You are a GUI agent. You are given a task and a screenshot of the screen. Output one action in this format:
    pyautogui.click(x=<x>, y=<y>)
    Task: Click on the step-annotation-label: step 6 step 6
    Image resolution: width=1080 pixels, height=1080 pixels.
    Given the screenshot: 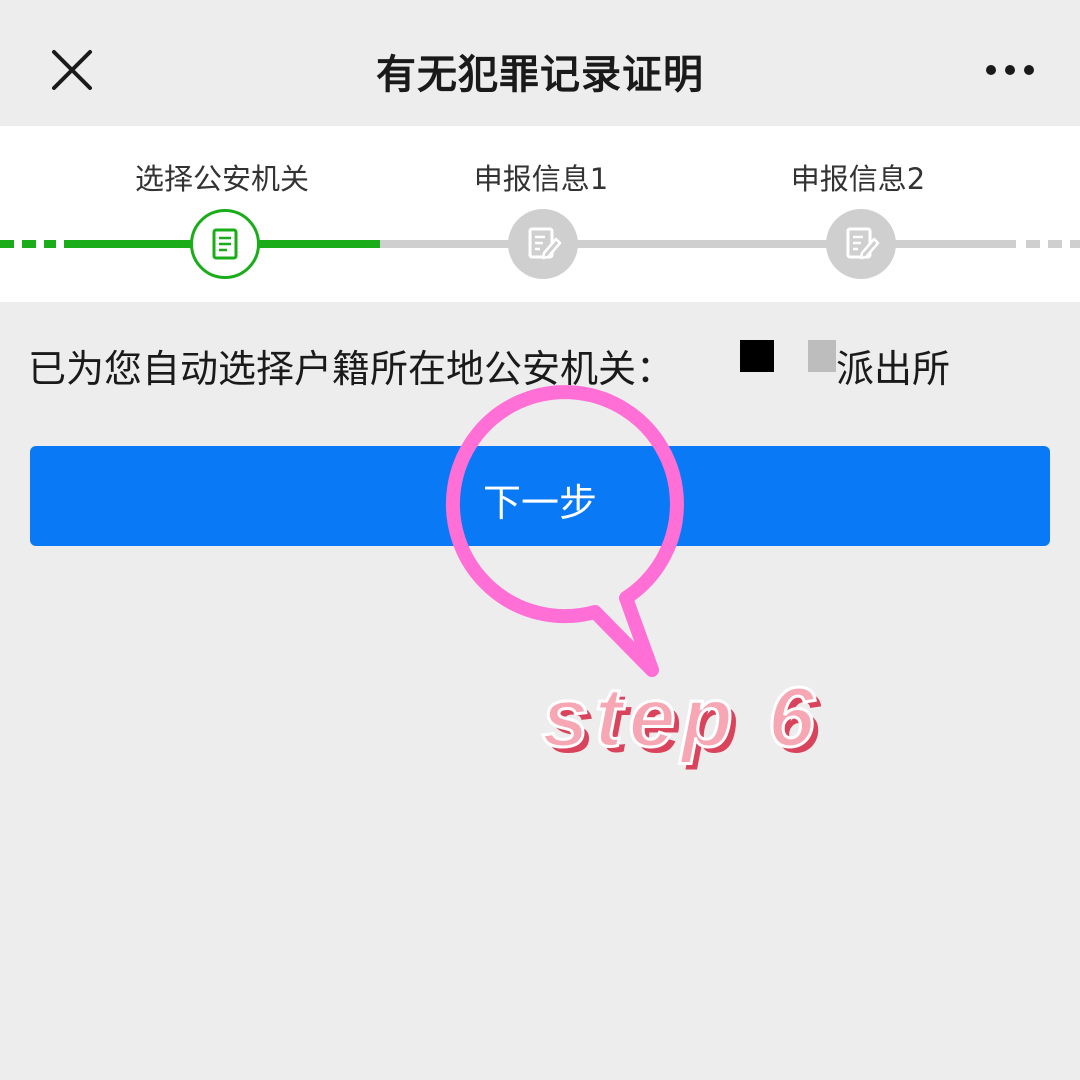 What is the action you would take?
    pyautogui.click(x=684, y=720)
    